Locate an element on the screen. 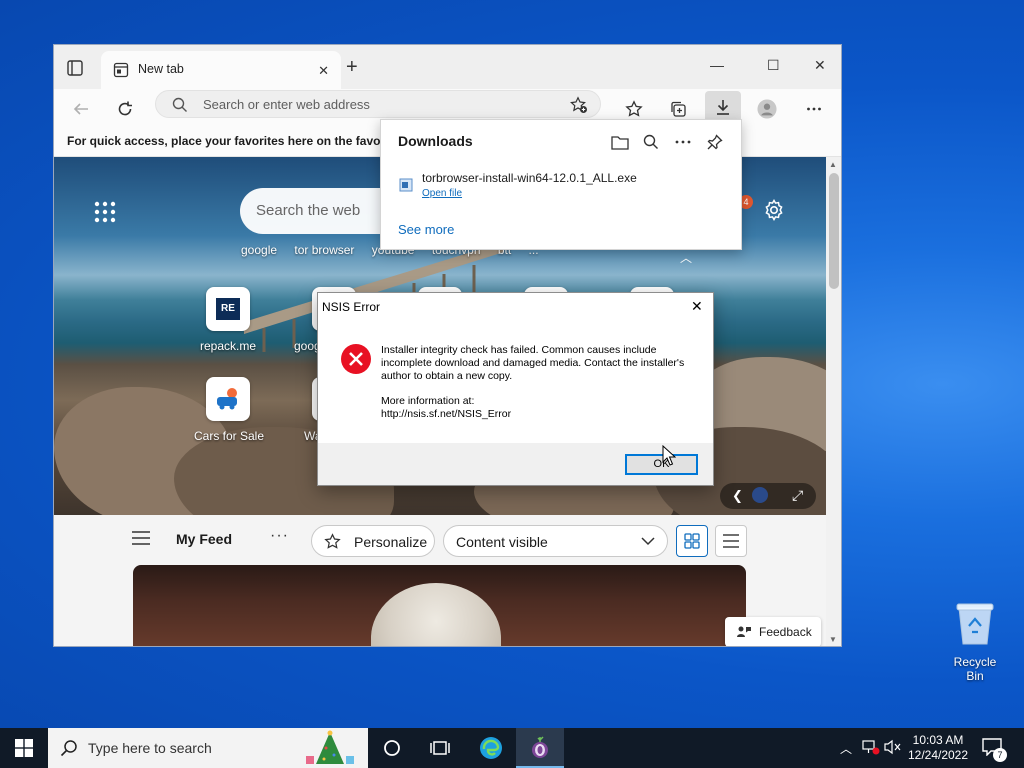 Image resolution: width=1024 pixels, height=768 pixels. feedback-button: Feedback is located at coordinates (773, 631).